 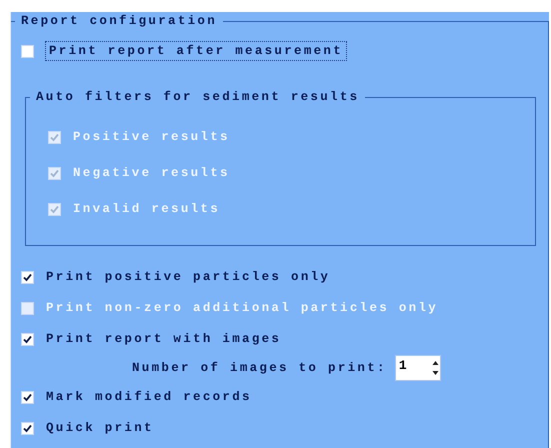 What do you see at coordinates (149, 397) in the screenshot?
I see `checkbox-label: Mark modified records` at bounding box center [149, 397].